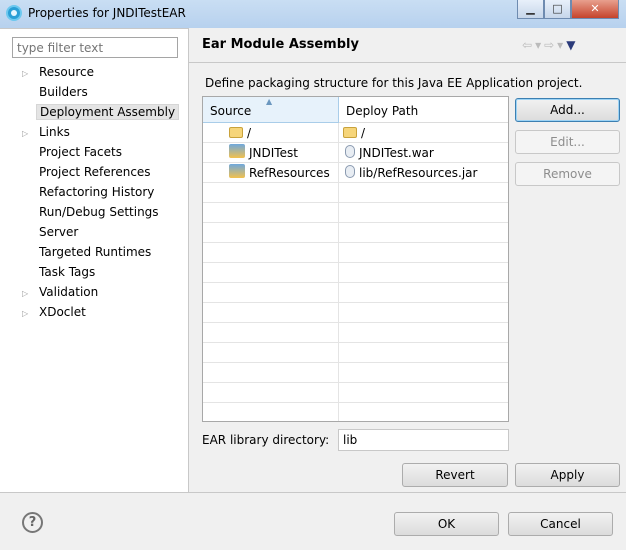 Image resolution: width=626 pixels, height=550 pixels. What do you see at coordinates (237, 171) in the screenshot?
I see `project-icon` at bounding box center [237, 171].